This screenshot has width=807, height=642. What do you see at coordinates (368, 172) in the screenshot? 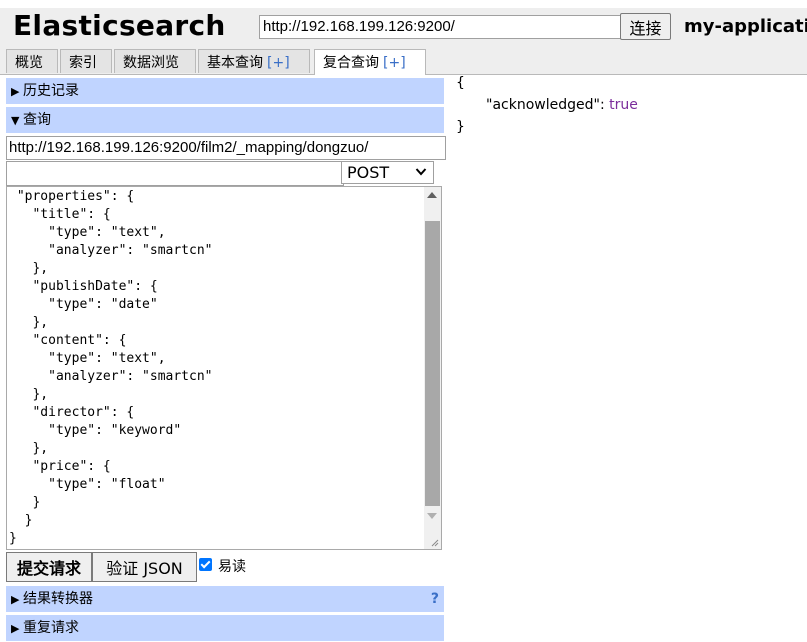
I see `method-value: POST` at bounding box center [368, 172].